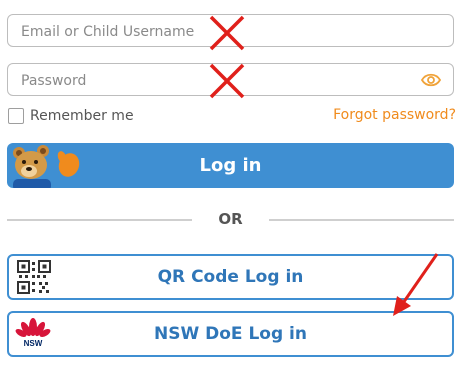  What do you see at coordinates (230, 219) in the screenshot?
I see `or-divider: OR` at bounding box center [230, 219].